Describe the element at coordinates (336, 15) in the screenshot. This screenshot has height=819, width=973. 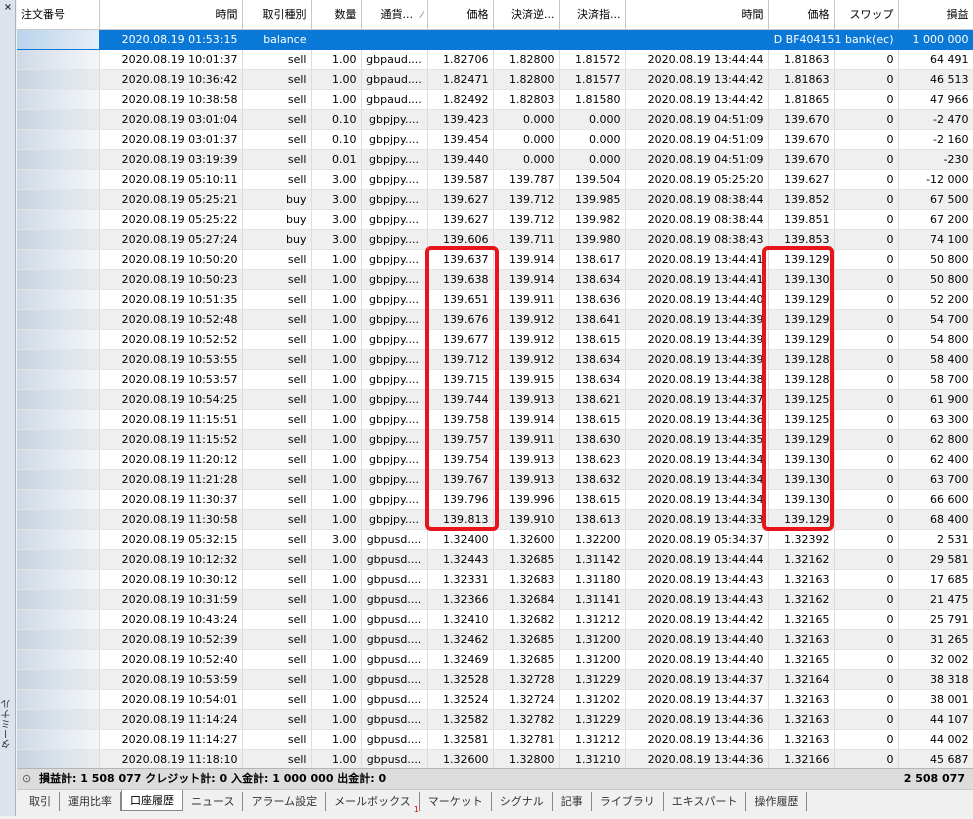
I see `column-header-volume: 数量` at that location.